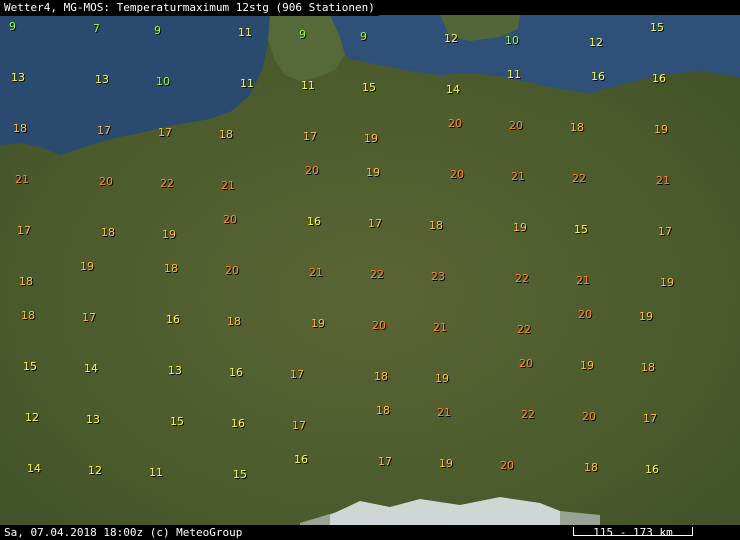  Describe the element at coordinates (123, 532) in the screenshot. I see `datetime-credit: Sa, 07.04.2018 18:00z (c) MeteoGroup` at that location.